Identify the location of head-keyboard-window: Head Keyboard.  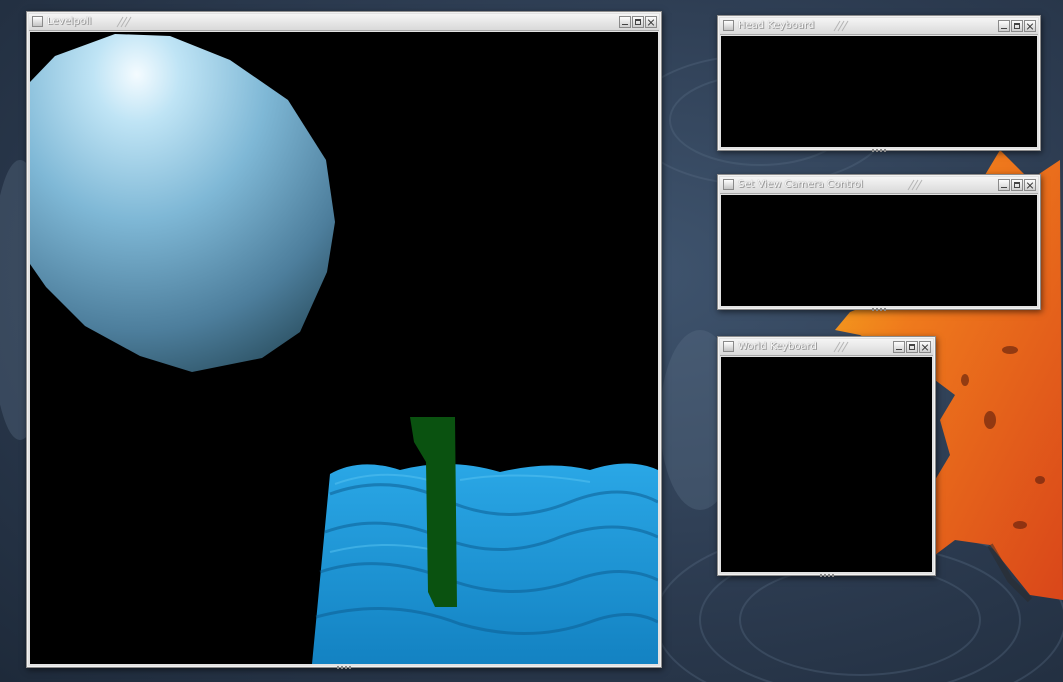
(879, 83).